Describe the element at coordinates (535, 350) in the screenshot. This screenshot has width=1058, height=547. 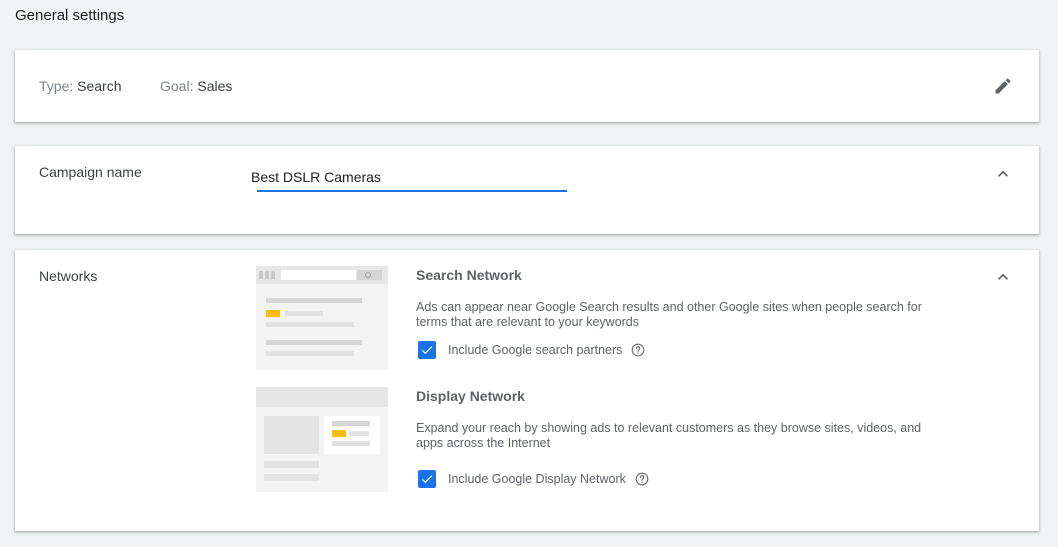
I see `search-partners-label: Include Google search partners` at that location.